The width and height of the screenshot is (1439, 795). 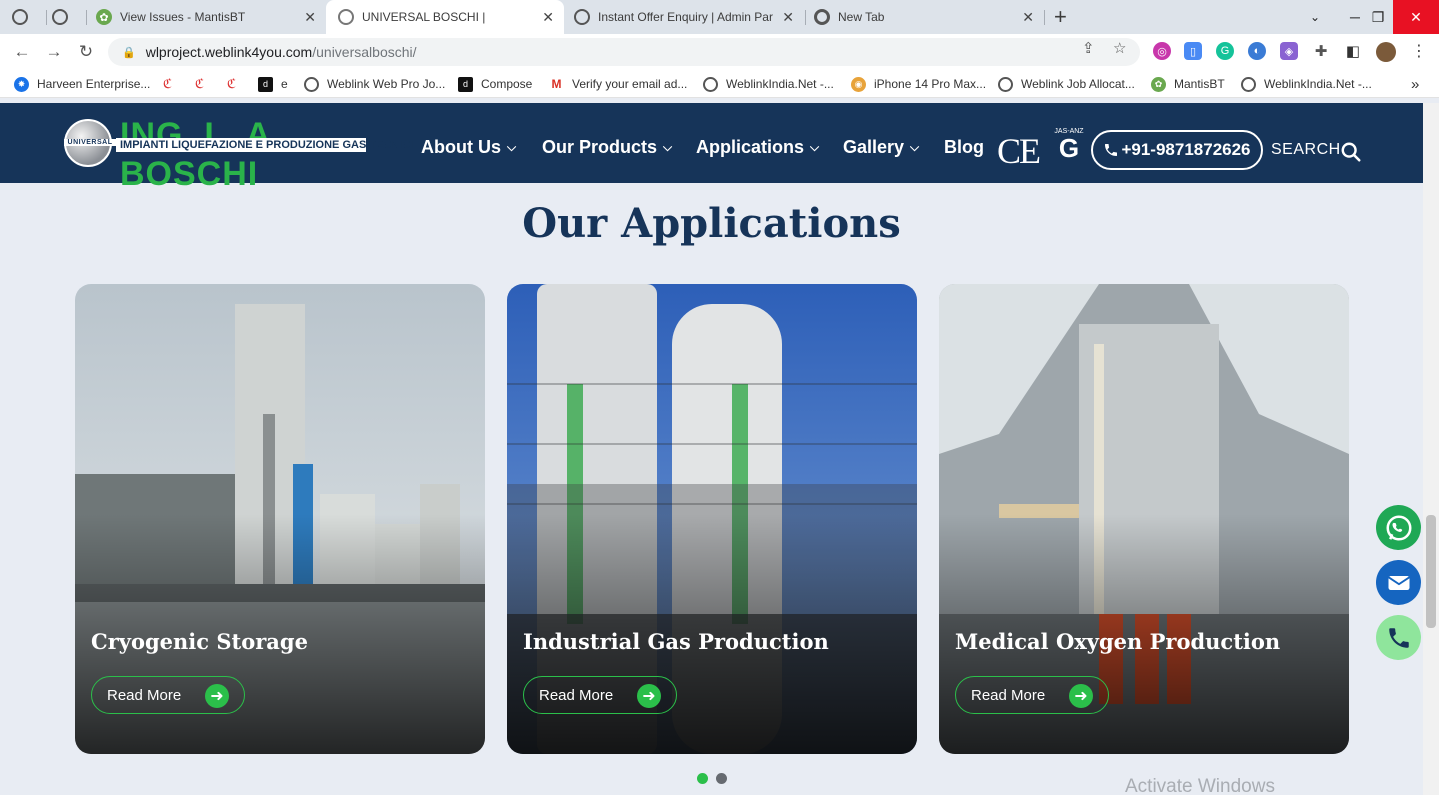 I want to click on nav-label: About Us, so click(x=461, y=147).